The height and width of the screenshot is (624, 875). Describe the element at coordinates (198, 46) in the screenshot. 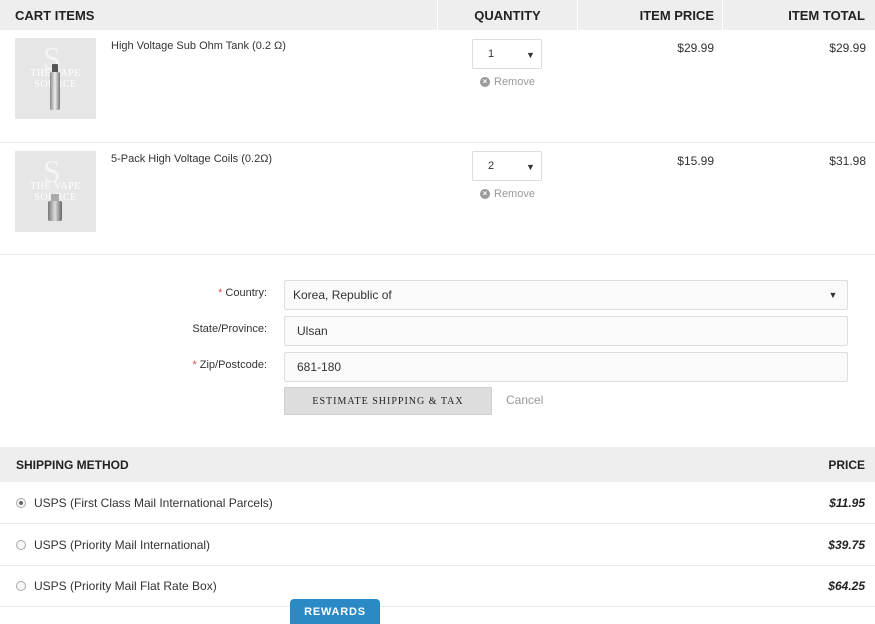

I see `product-name: High Voltage Sub Ohm Tank (0.2 Ω)` at that location.